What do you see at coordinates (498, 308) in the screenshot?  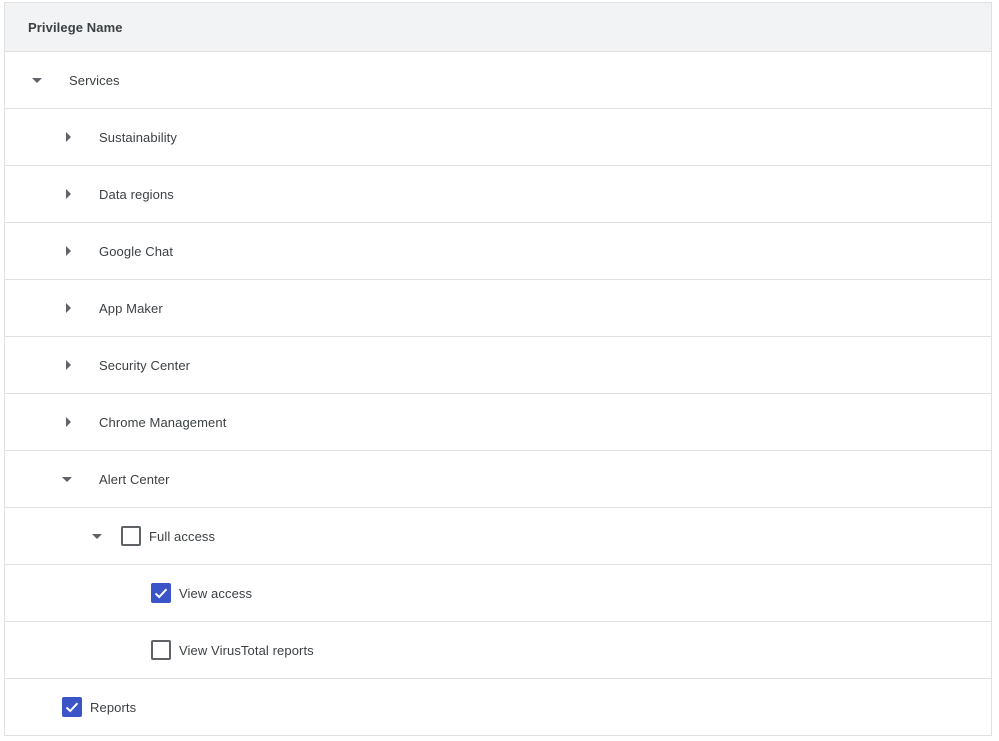 I see `table-row-app-maker: App Maker` at bounding box center [498, 308].